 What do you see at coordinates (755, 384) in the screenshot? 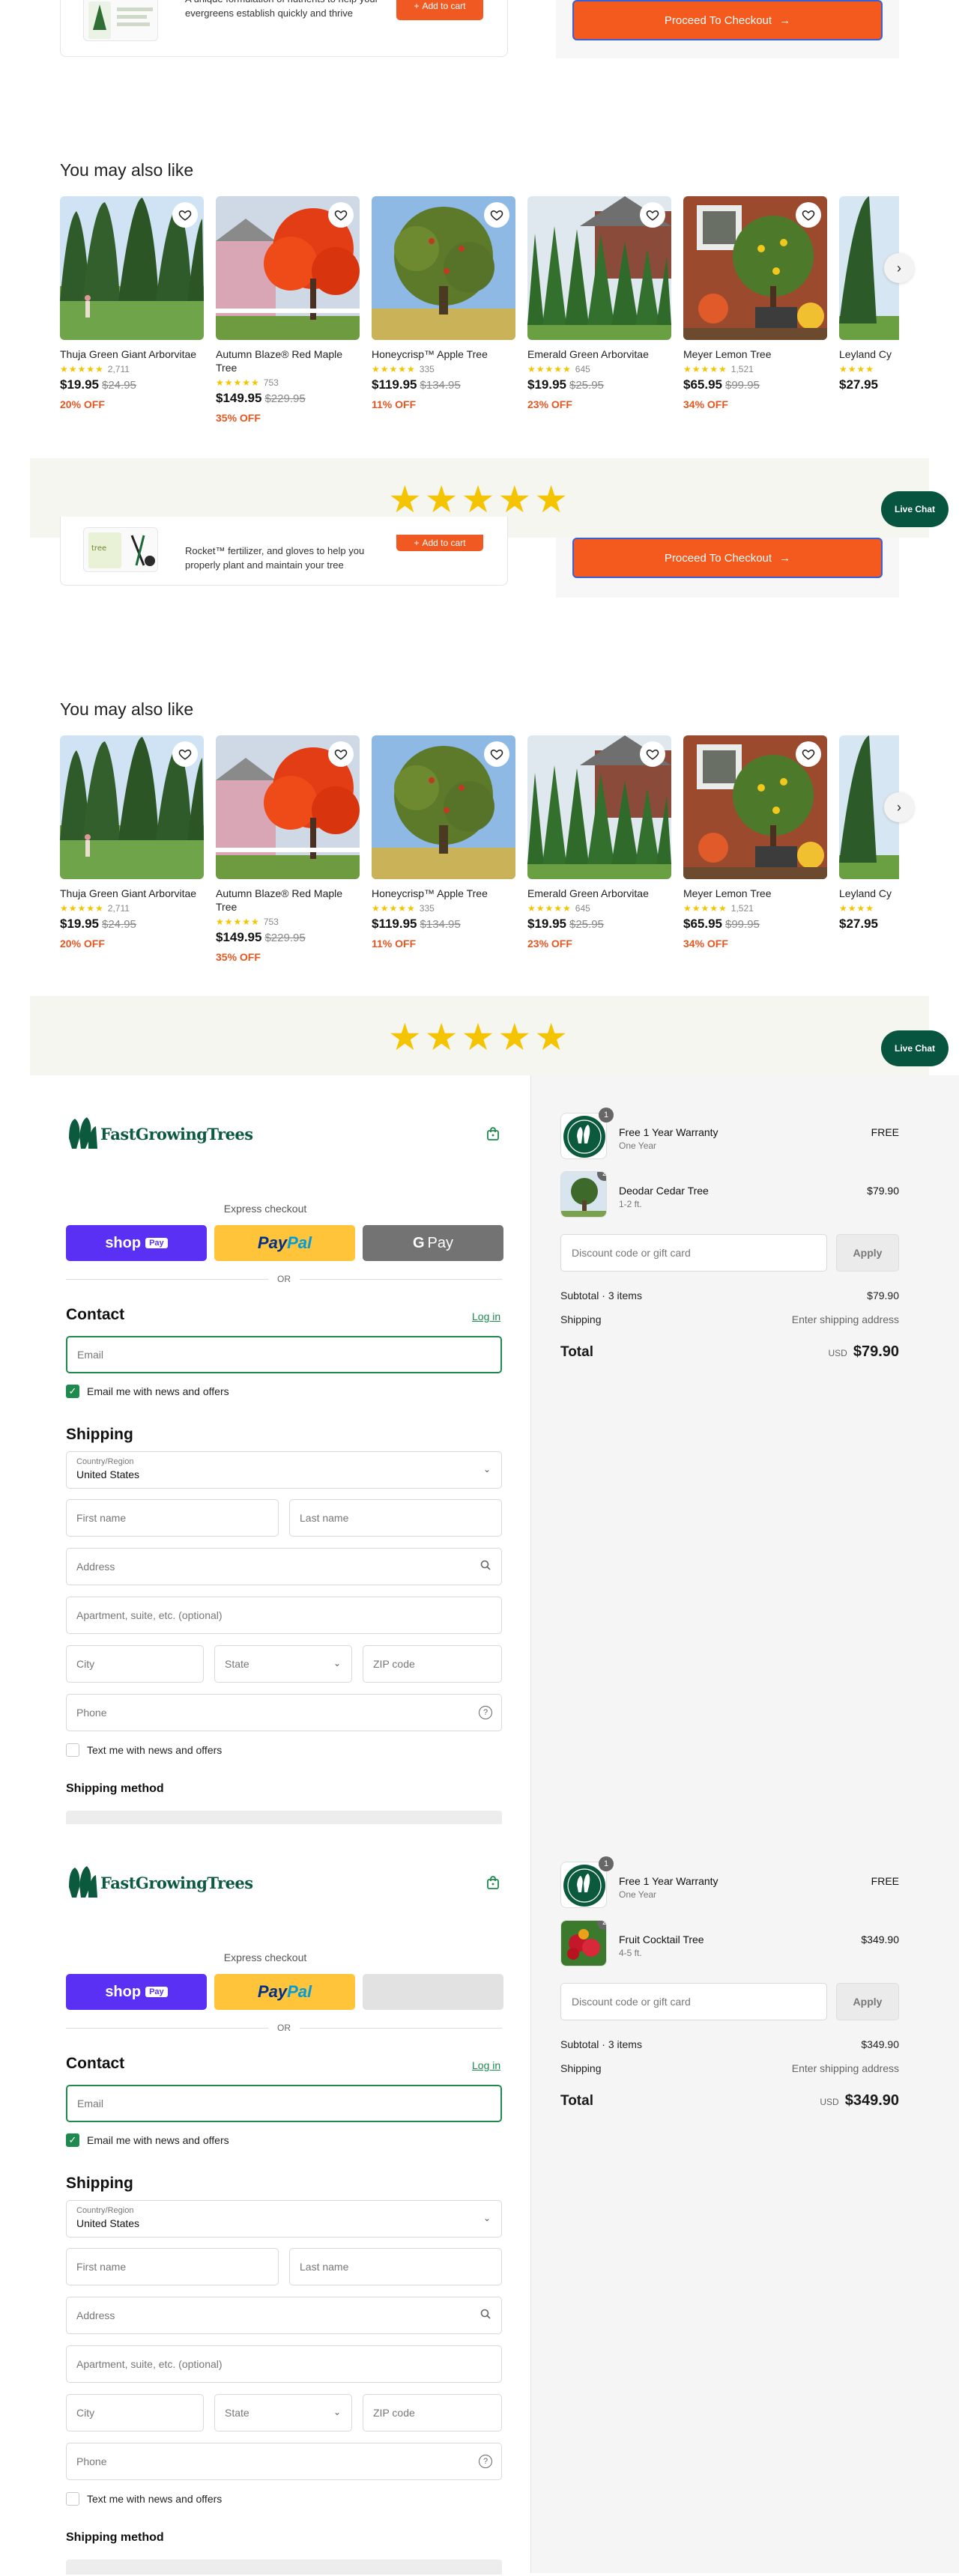
I see `price: $65.95 $99.95` at bounding box center [755, 384].